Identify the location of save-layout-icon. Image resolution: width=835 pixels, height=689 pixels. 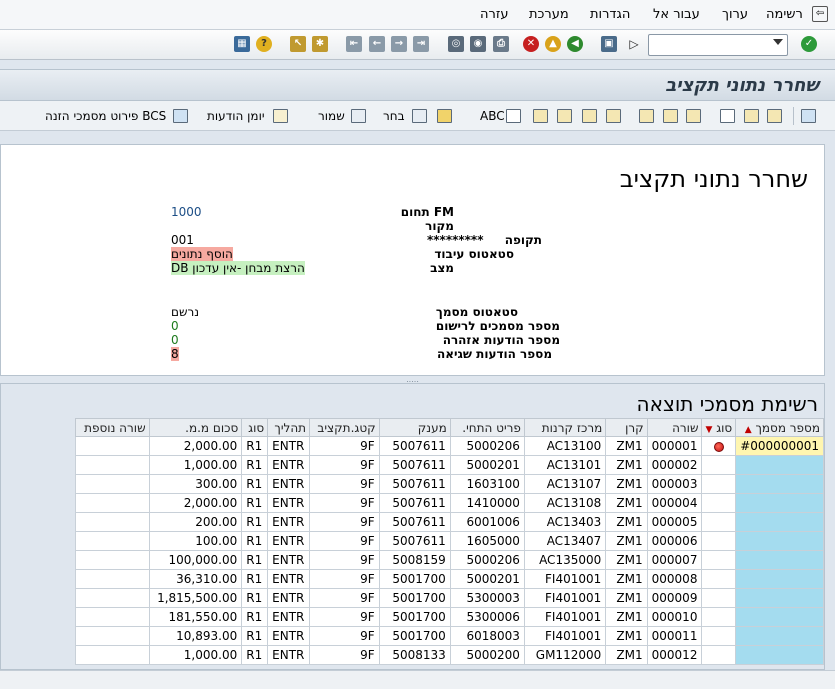
(358, 116).